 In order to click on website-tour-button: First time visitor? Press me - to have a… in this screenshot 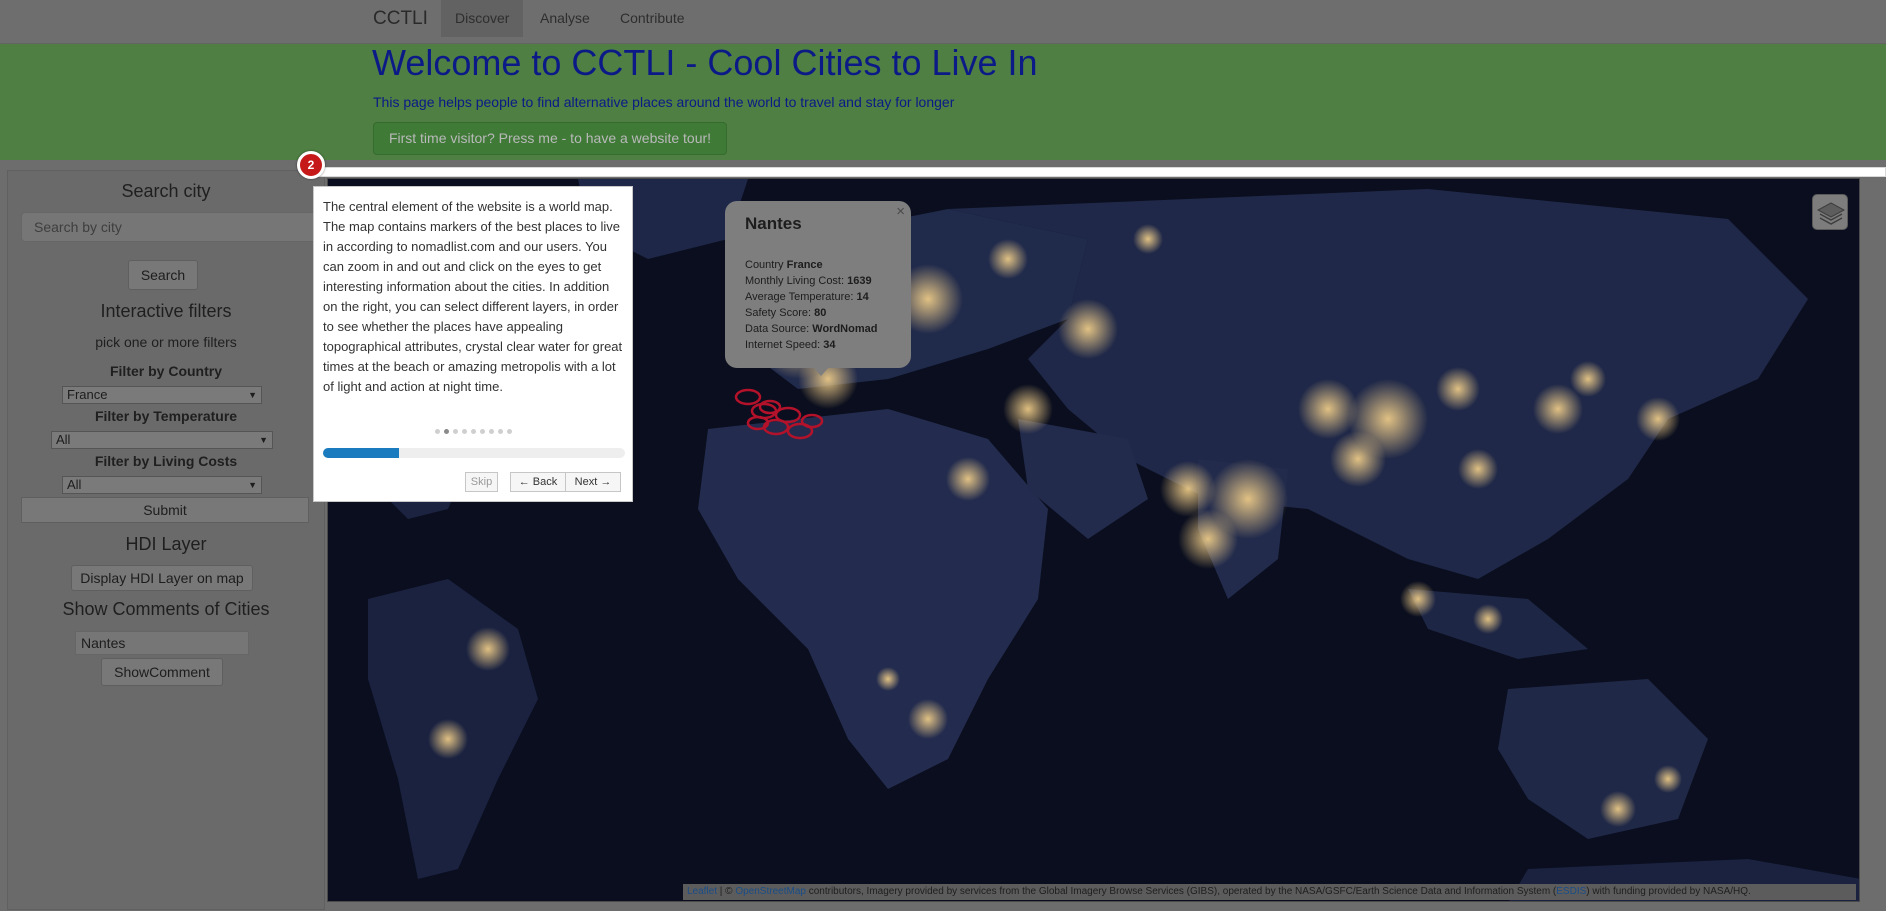, I will do `click(550, 138)`.